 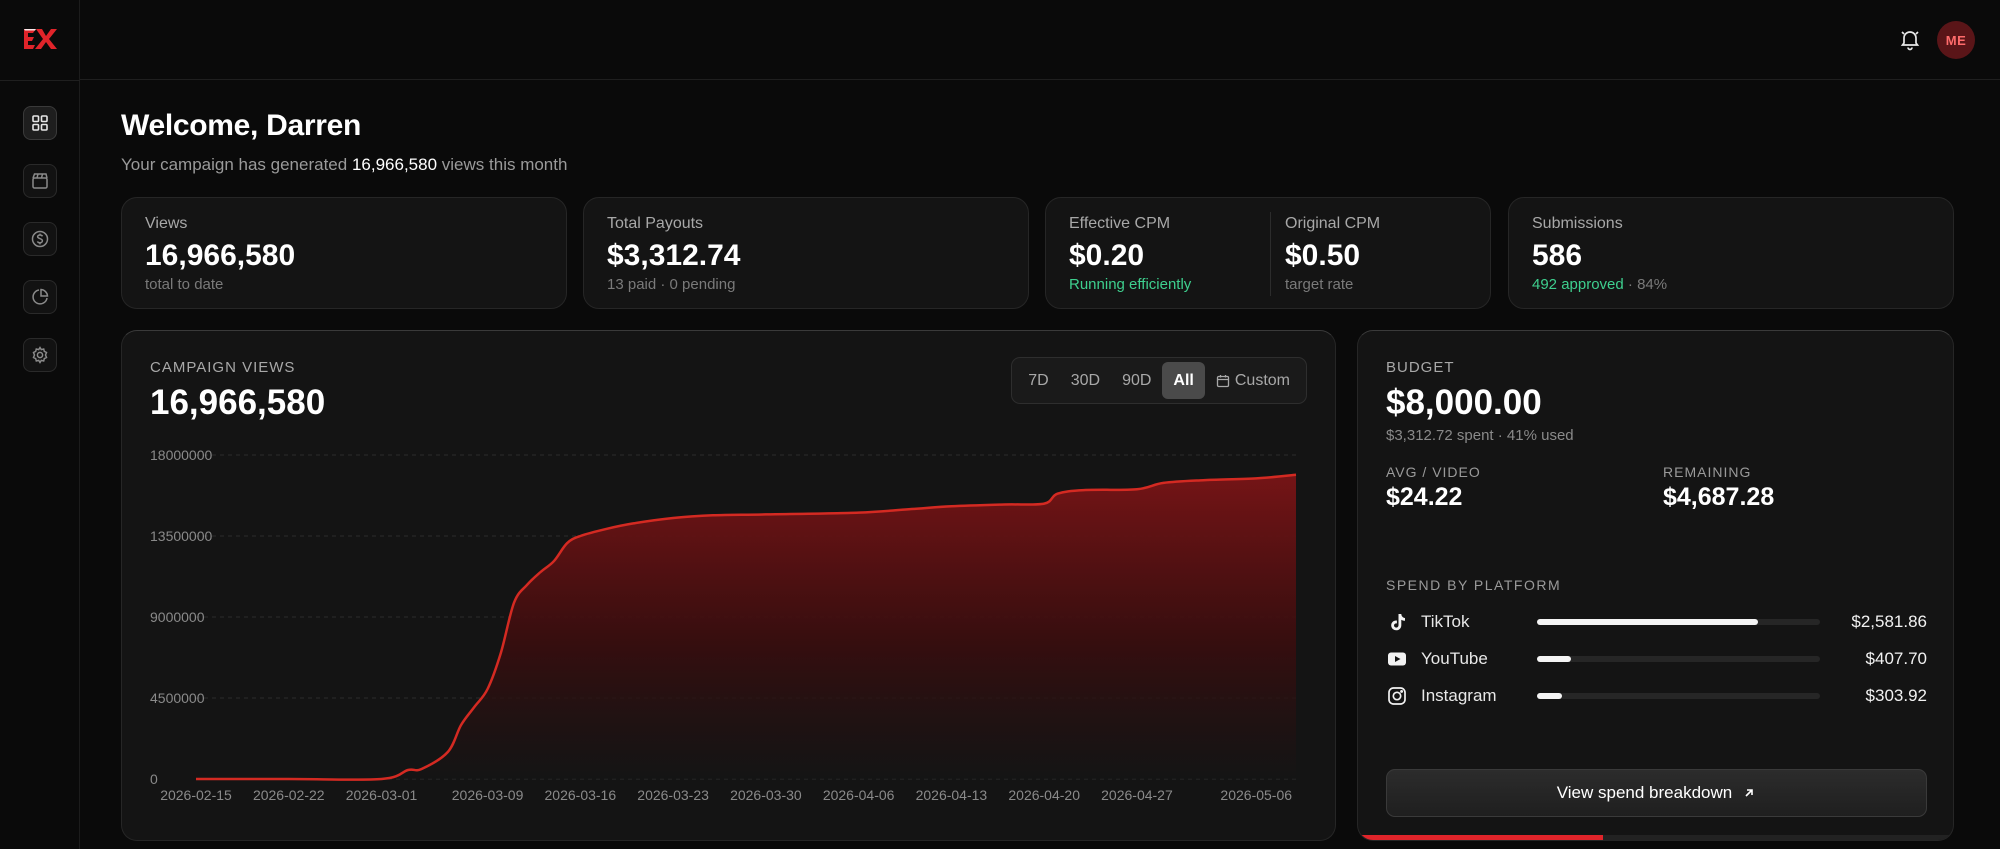 I want to click on stat-value: 586, so click(x=1557, y=255).